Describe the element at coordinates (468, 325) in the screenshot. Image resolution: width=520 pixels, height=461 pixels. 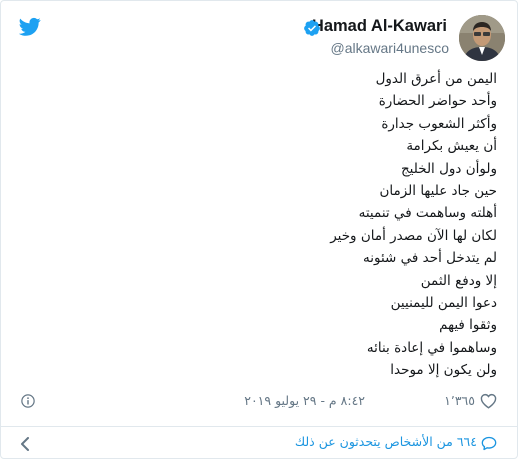
I see `tweet-line: وثقوا فيهم` at that location.